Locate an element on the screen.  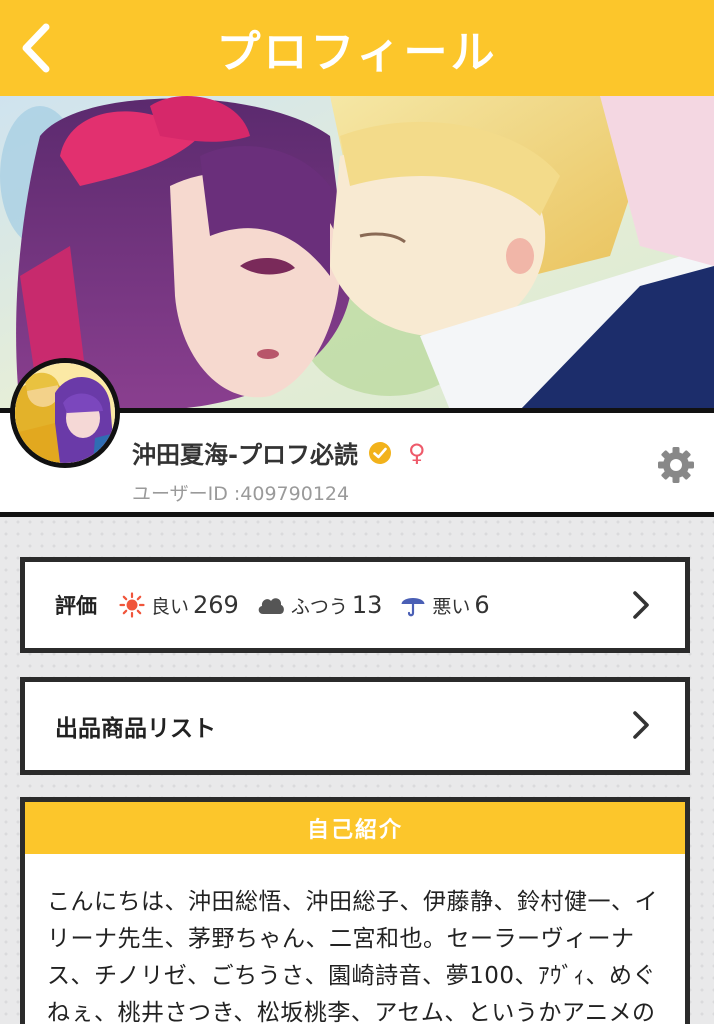
rating-row: 評価 良い 269 ふつう 13 悪い 6 is located at coordinates (281, 605).